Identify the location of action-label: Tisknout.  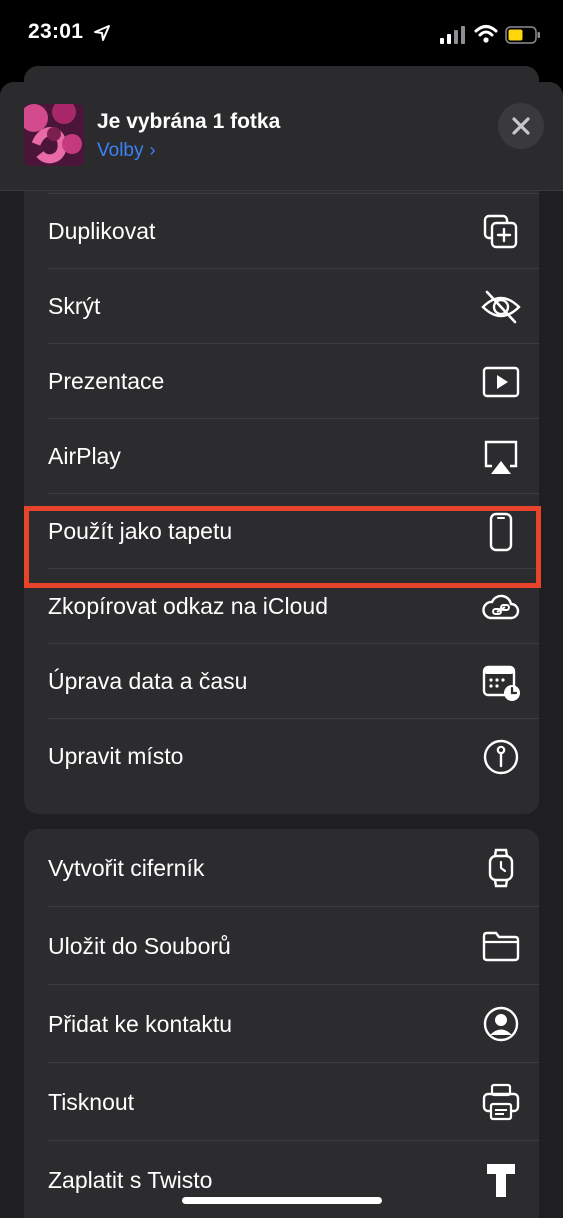
(91, 1102).